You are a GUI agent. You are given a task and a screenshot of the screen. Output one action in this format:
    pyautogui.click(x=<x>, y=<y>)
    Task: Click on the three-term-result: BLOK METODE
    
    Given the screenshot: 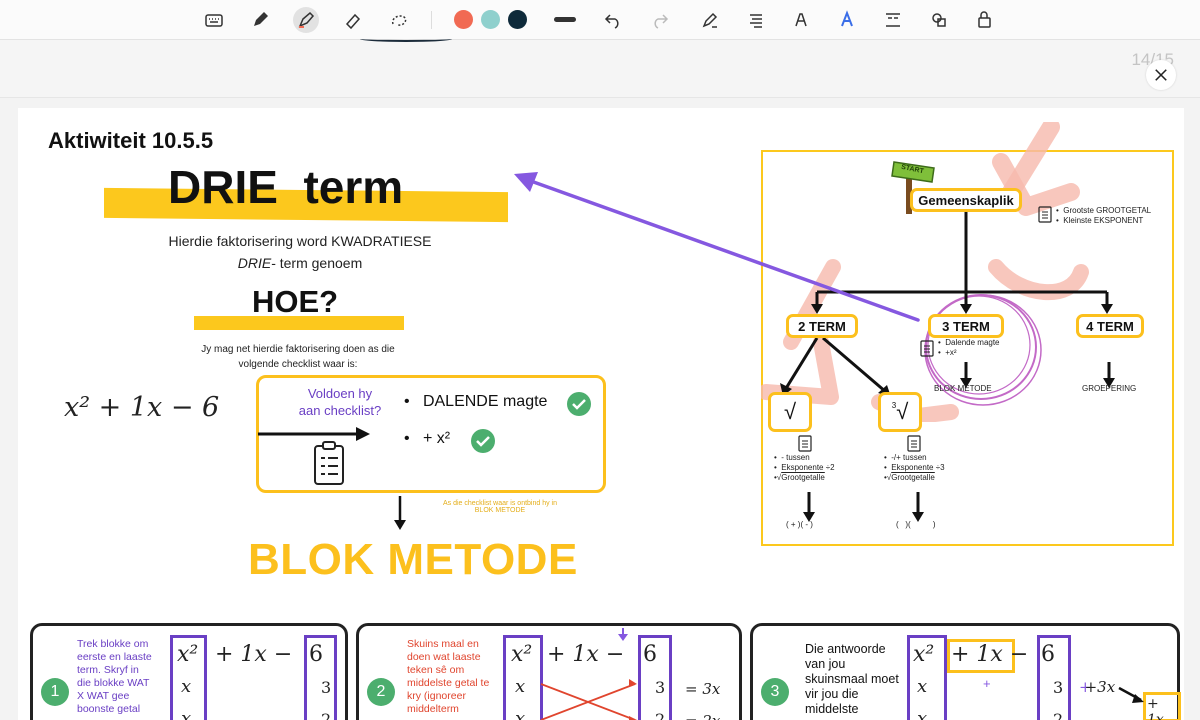 What is the action you would take?
    pyautogui.click(x=963, y=388)
    